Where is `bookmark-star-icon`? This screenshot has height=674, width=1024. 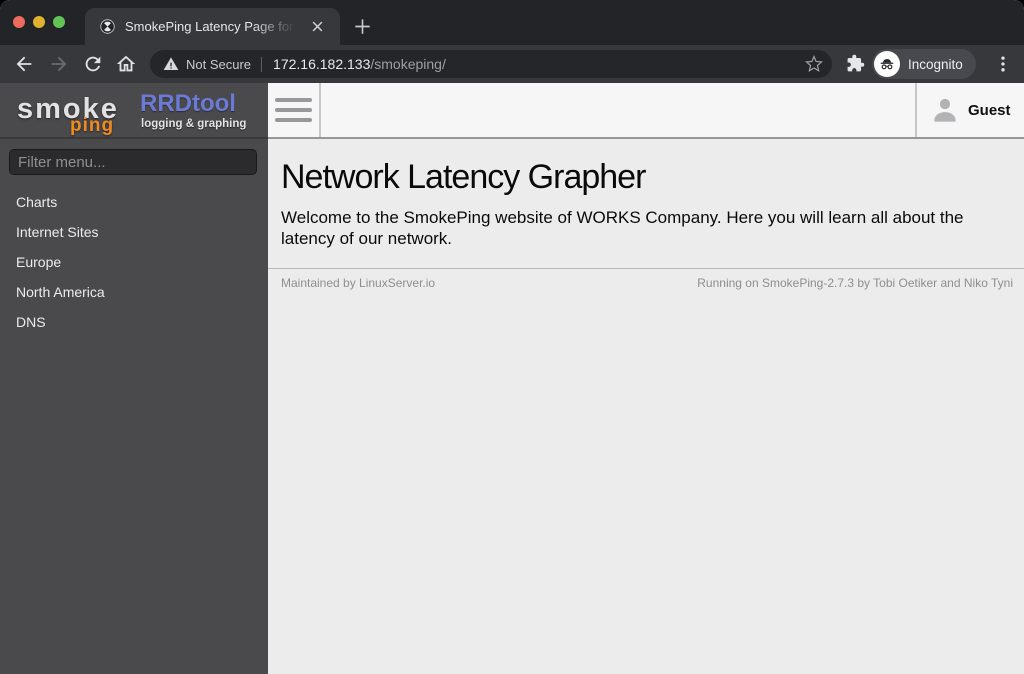
bookmark-star-icon is located at coordinates (814, 64).